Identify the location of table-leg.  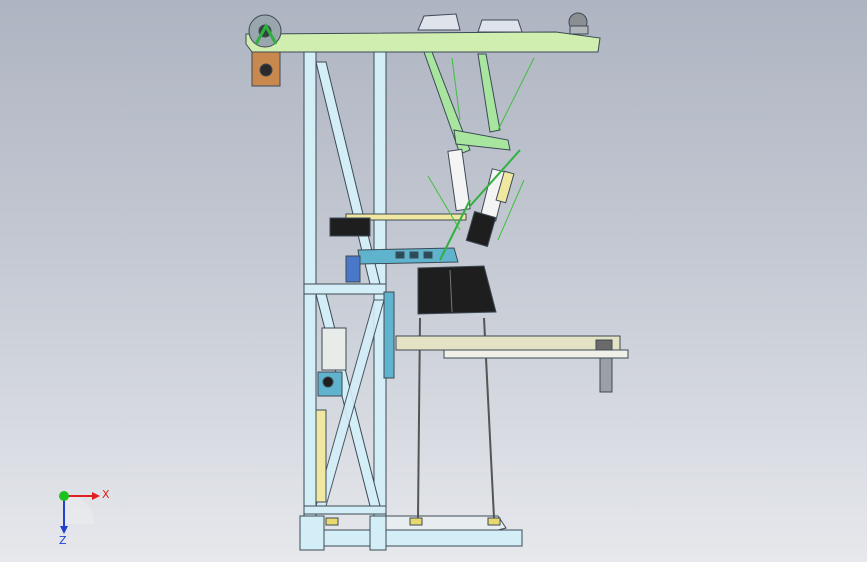
(606, 375).